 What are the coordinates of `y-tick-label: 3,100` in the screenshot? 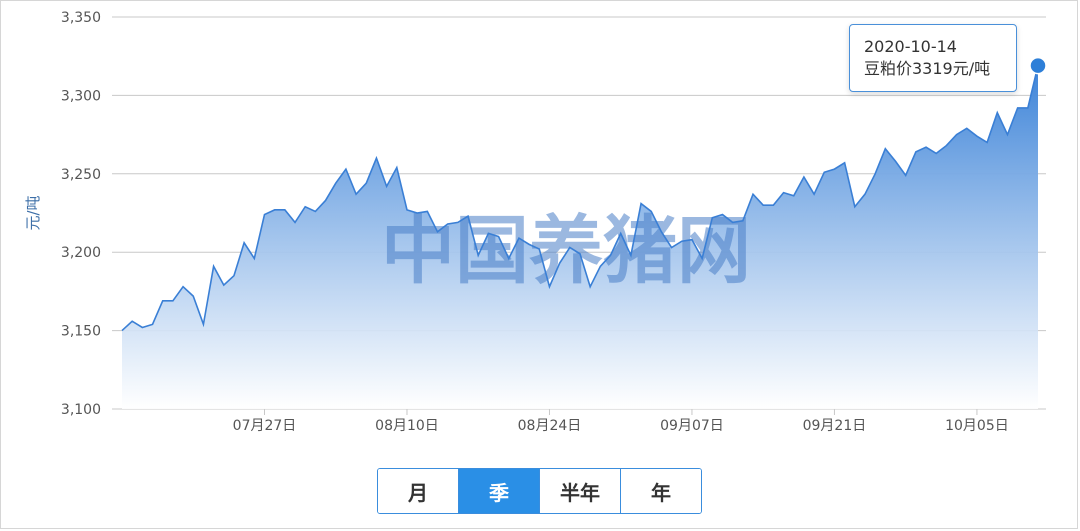 It's located at (81, 410).